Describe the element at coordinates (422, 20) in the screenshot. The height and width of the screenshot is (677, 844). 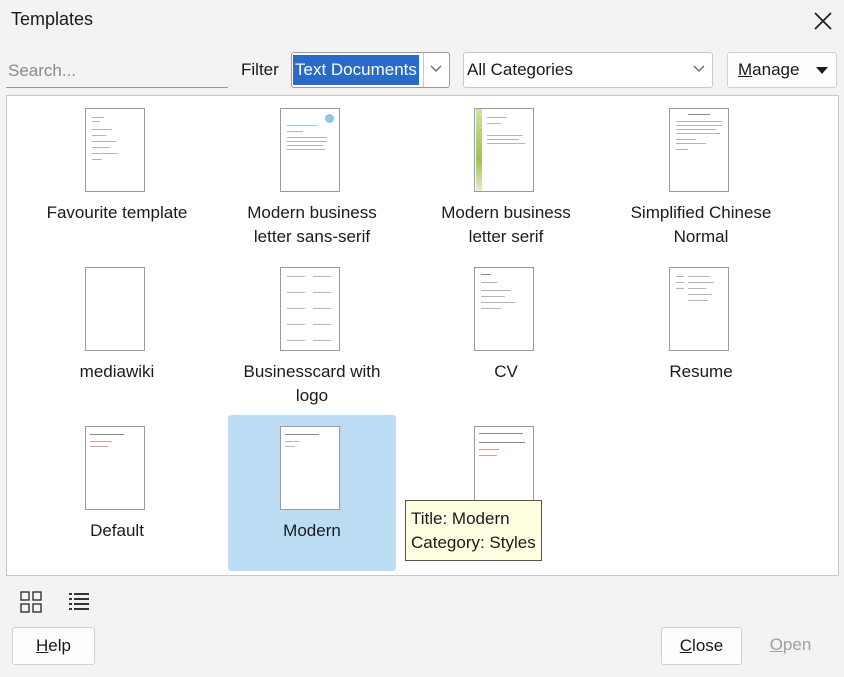
I see `title-bar: Templates` at that location.